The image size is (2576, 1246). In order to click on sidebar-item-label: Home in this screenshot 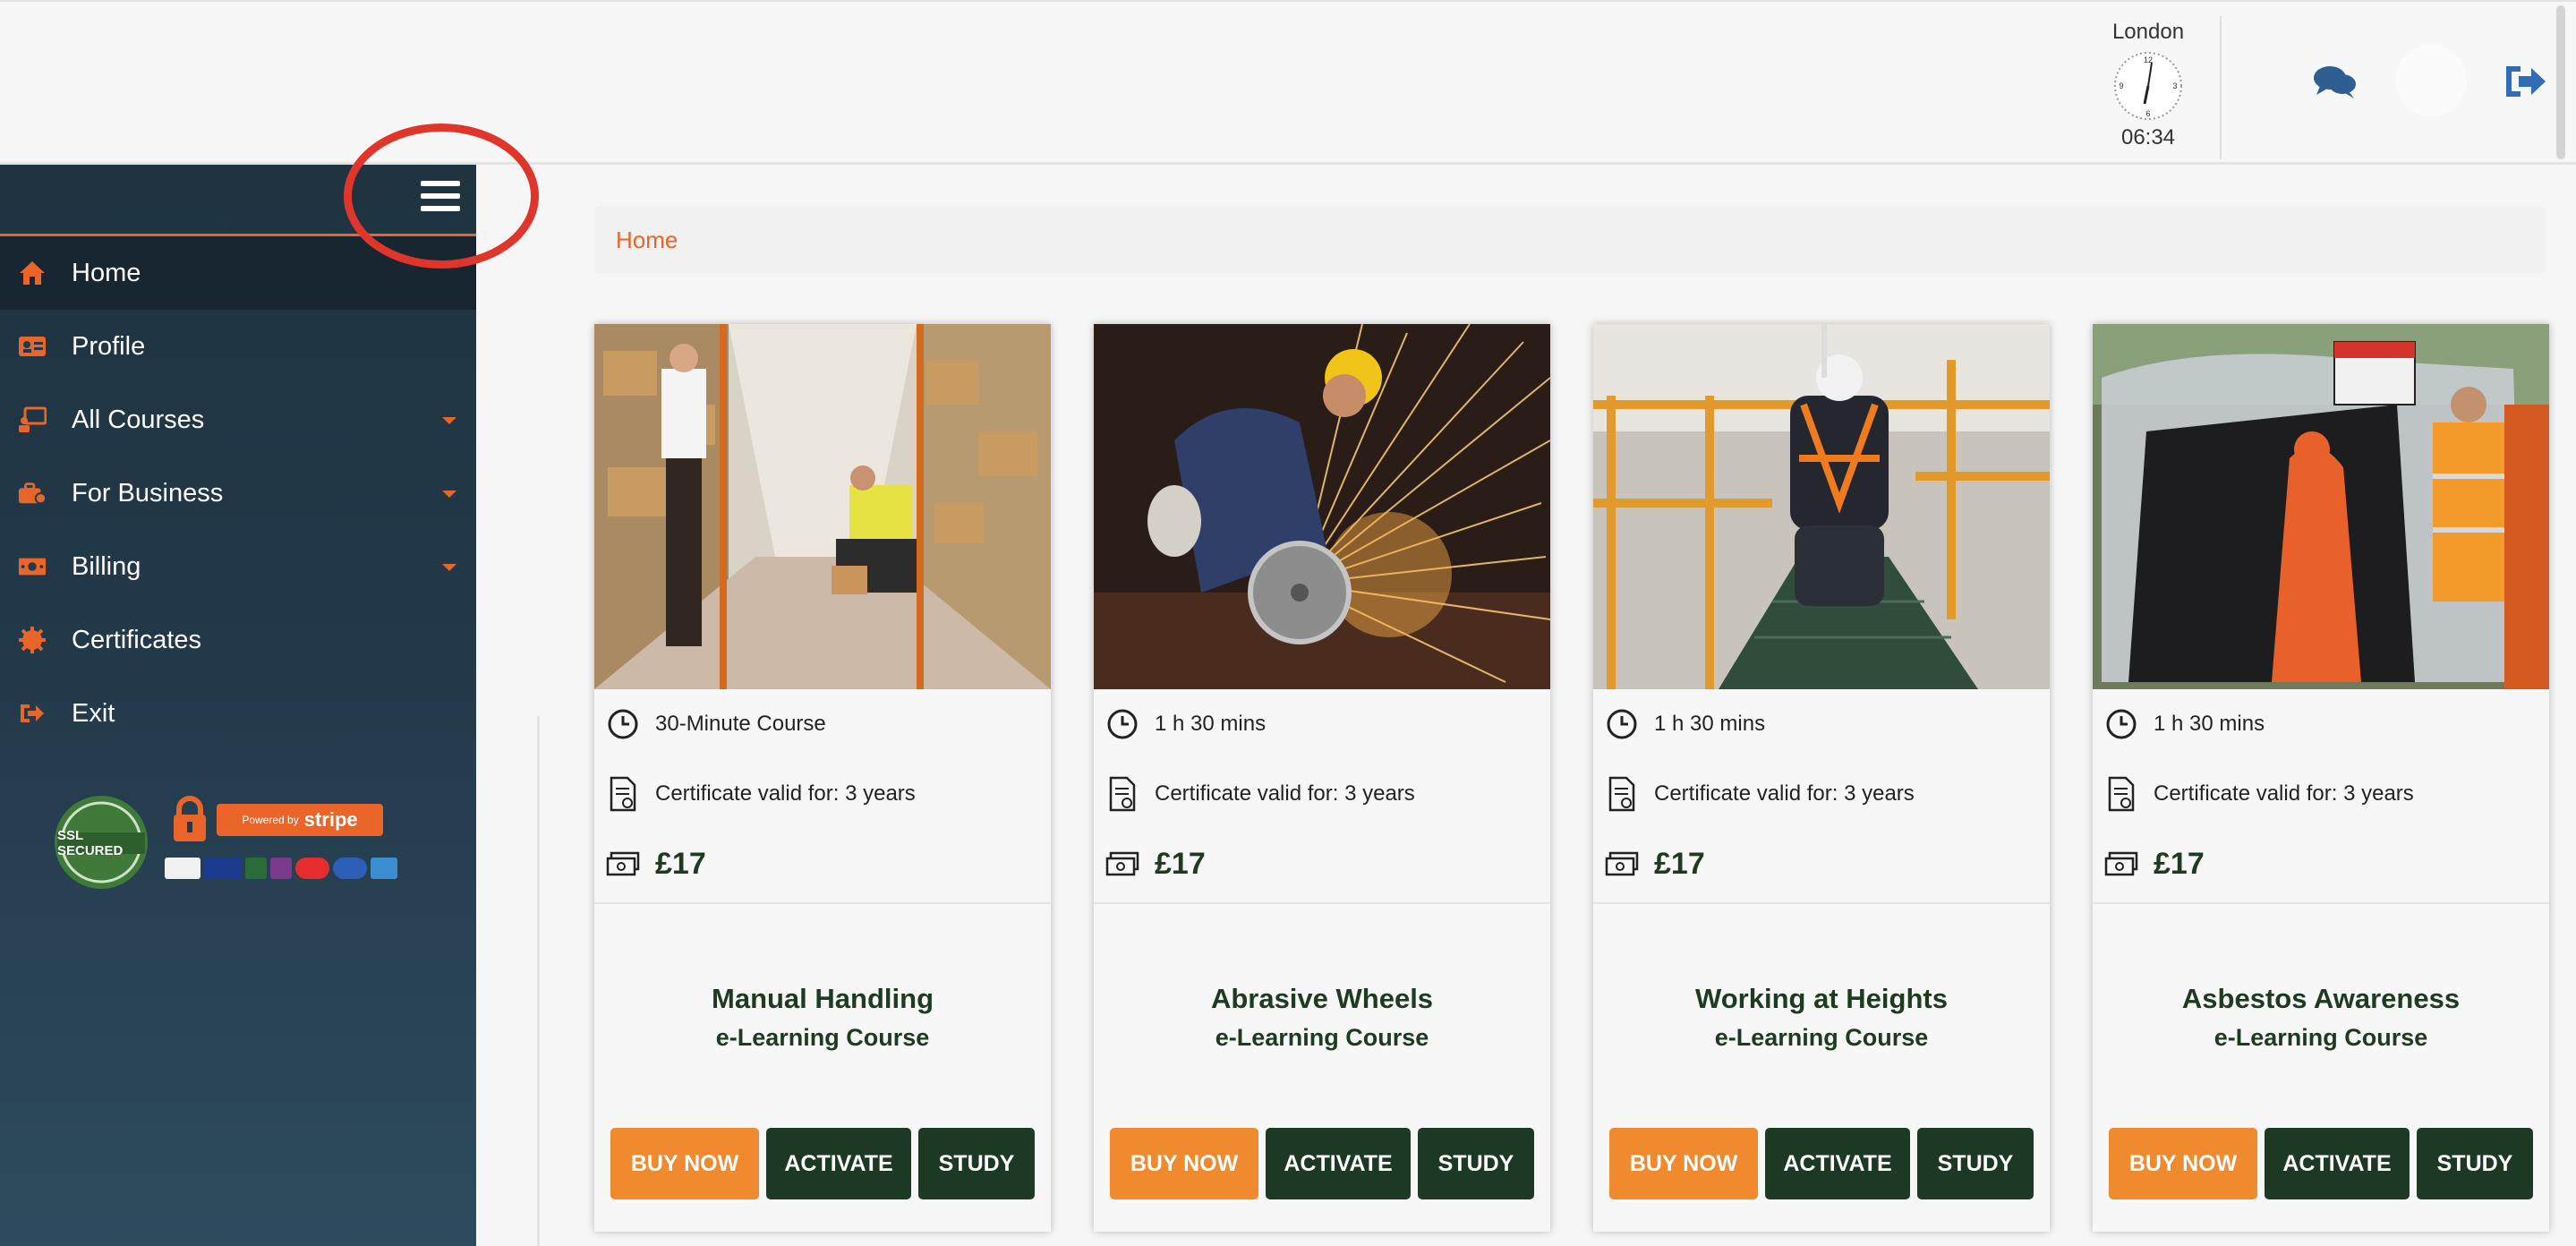, I will do `click(106, 272)`.